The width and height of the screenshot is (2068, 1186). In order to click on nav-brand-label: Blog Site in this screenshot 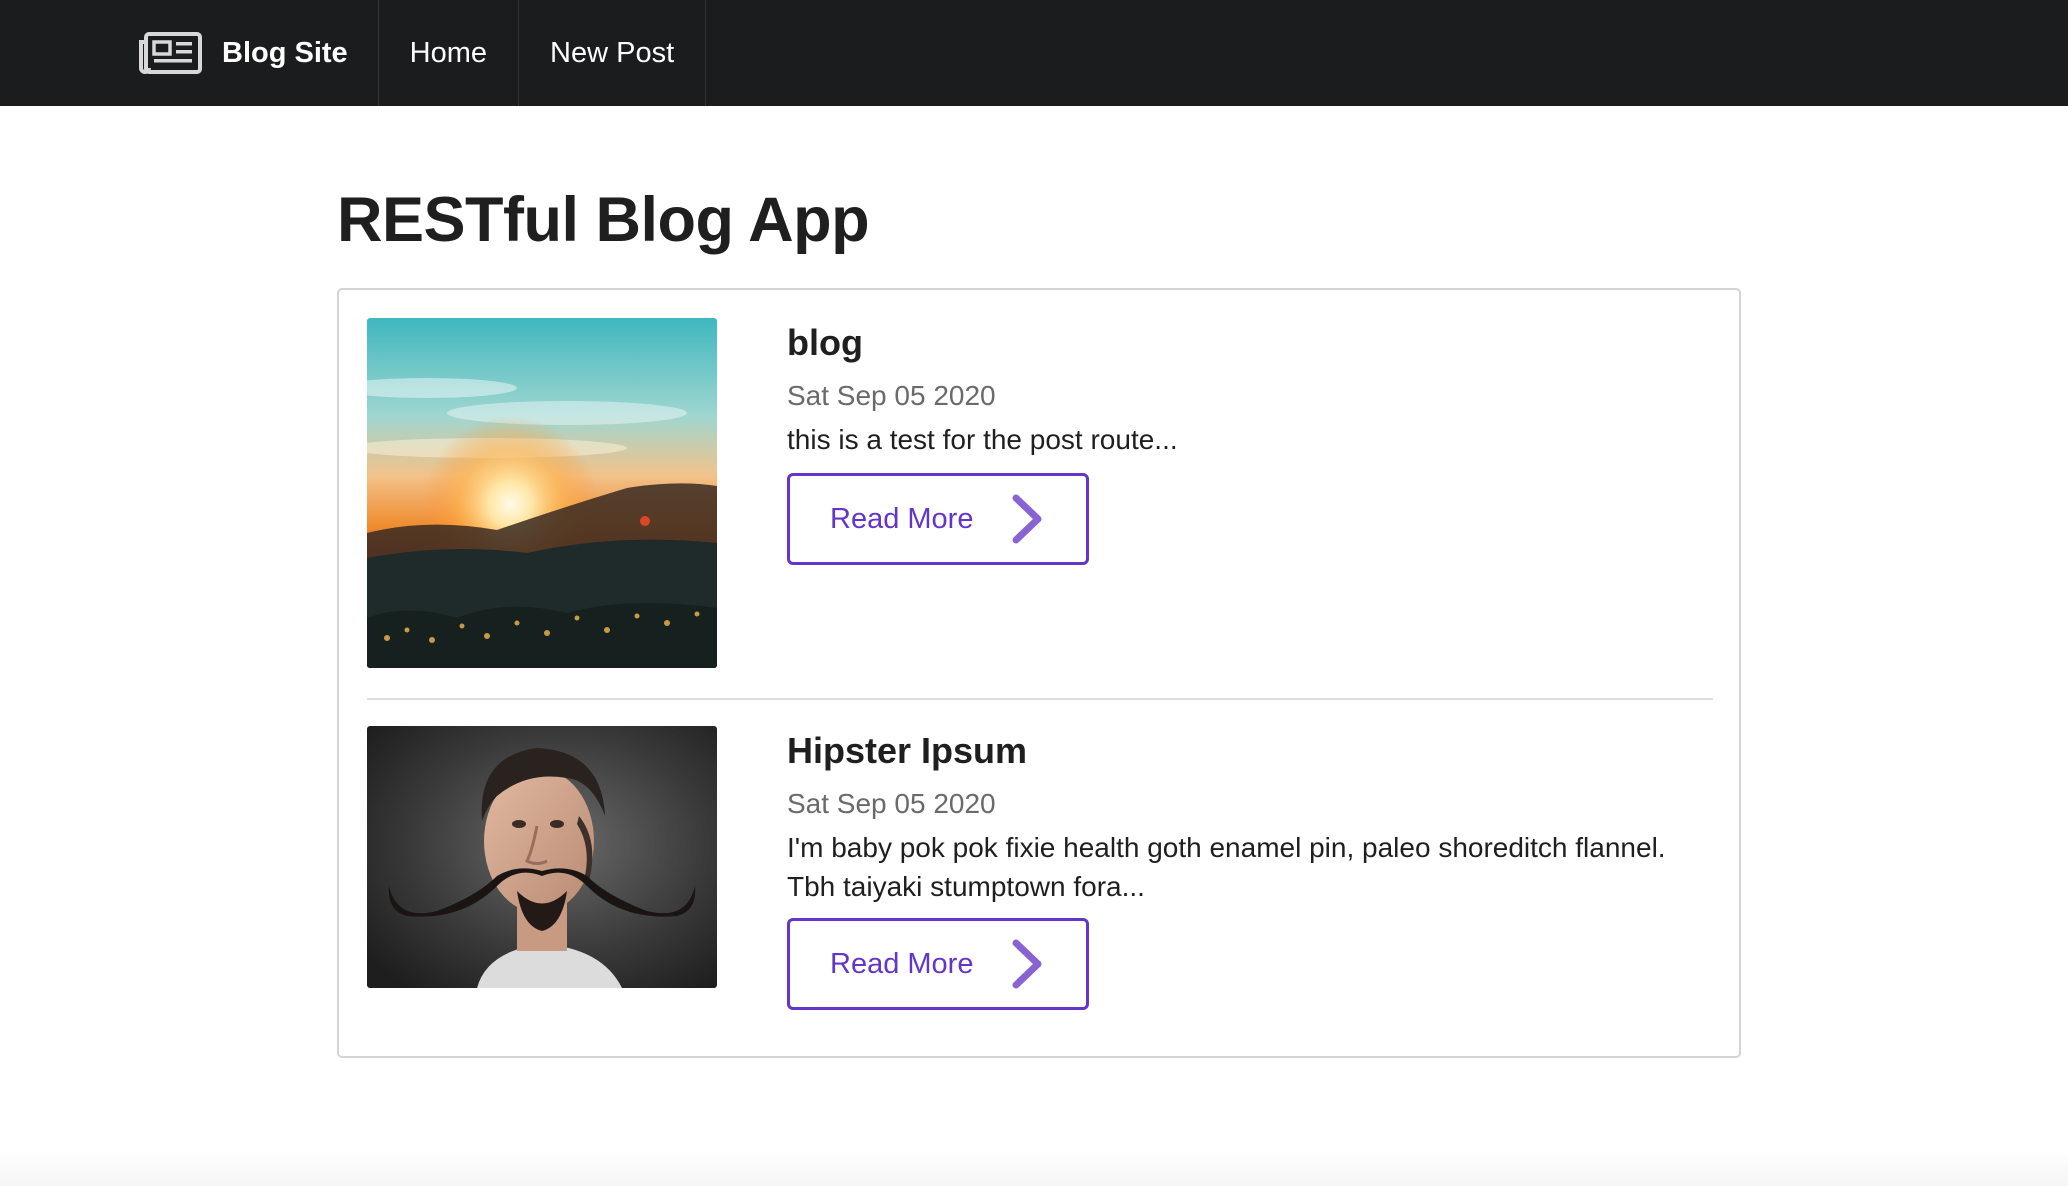, I will do `click(285, 52)`.